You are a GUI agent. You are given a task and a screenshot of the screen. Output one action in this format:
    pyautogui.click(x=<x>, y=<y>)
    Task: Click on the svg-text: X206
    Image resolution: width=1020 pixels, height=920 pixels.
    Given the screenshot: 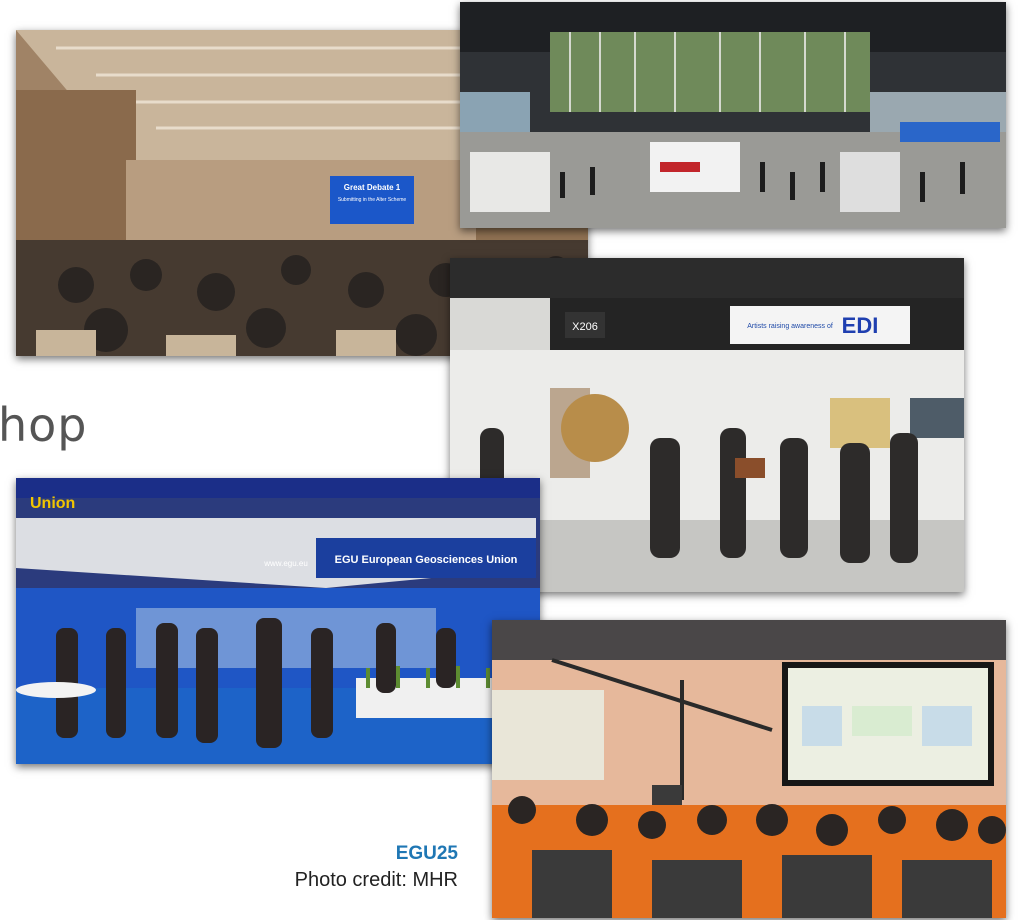 What is the action you would take?
    pyautogui.click(x=585, y=327)
    